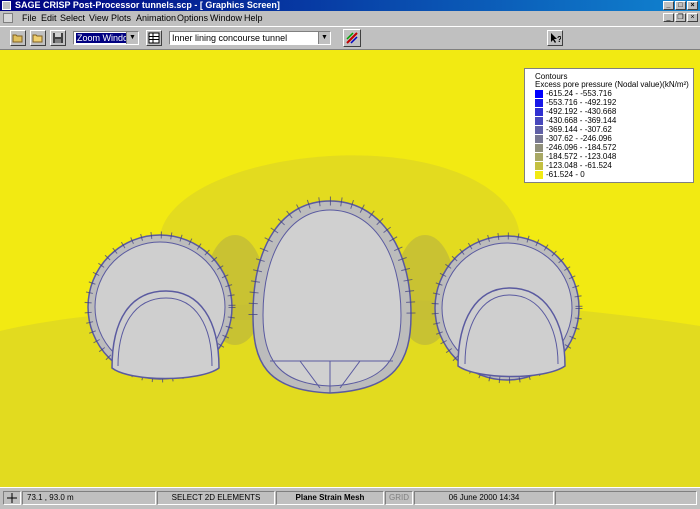 Image resolution: width=700 pixels, height=509 pixels. I want to click on menu-options: Options, so click(192, 18).